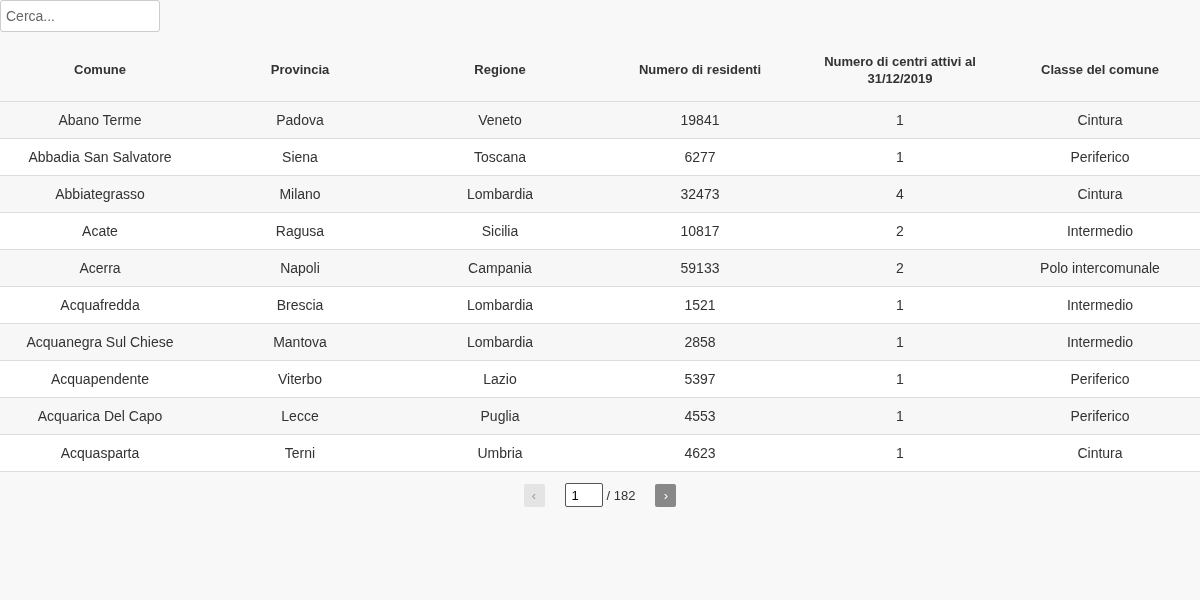 The width and height of the screenshot is (1200, 600). I want to click on column-header: Comune, so click(100, 71).